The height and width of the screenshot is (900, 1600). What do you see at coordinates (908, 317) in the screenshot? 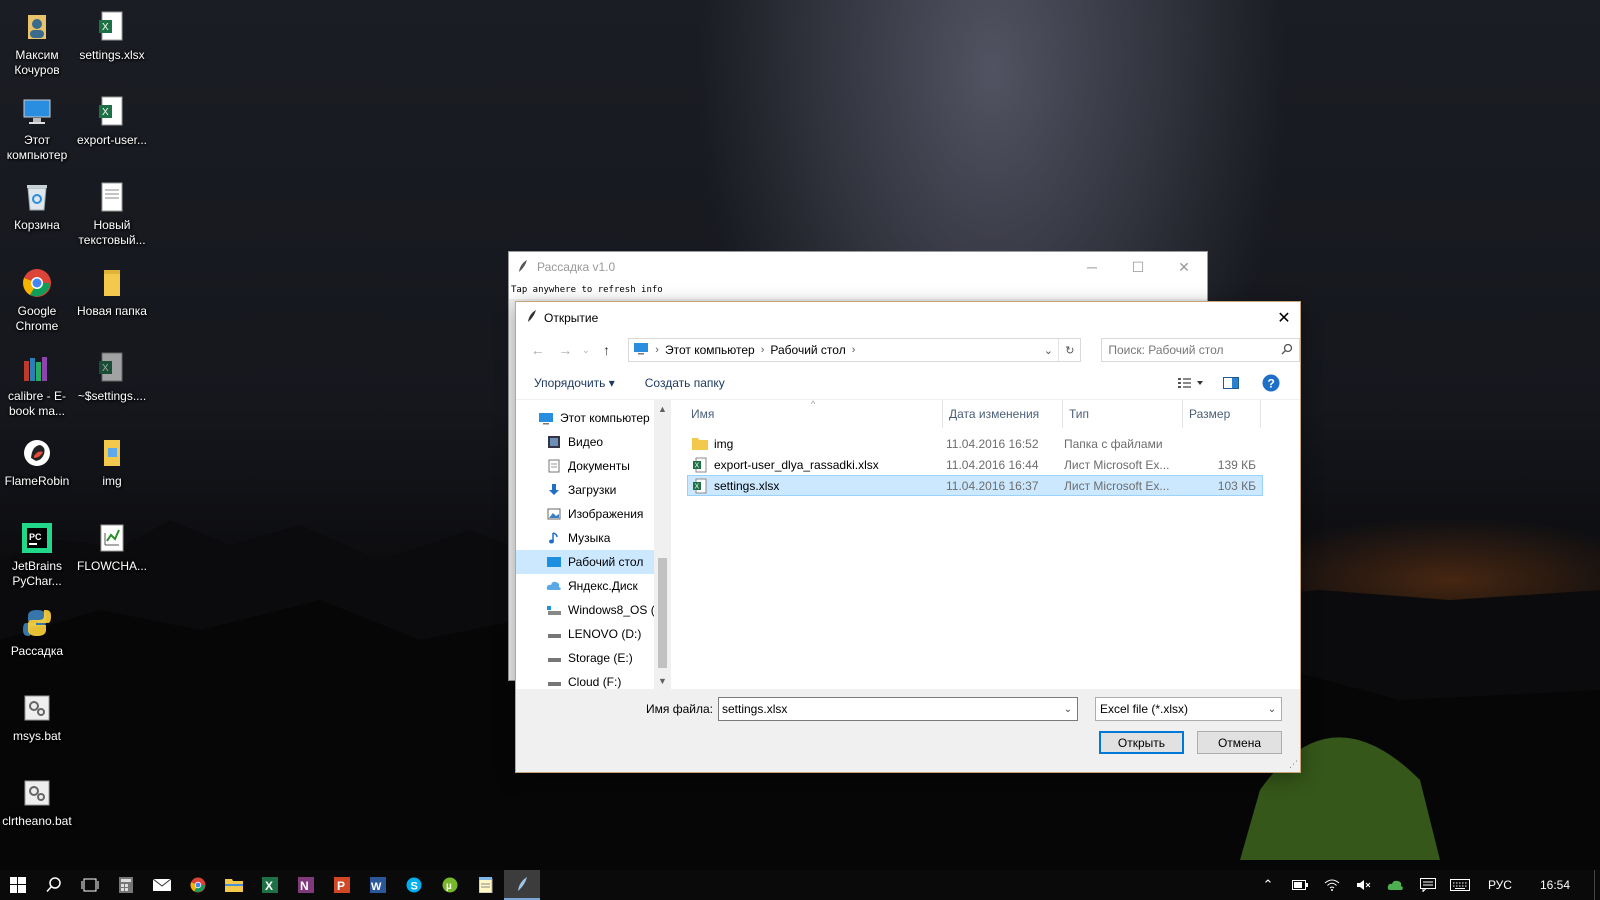
I see `dialog-titlebar: Открытие ✕` at bounding box center [908, 317].